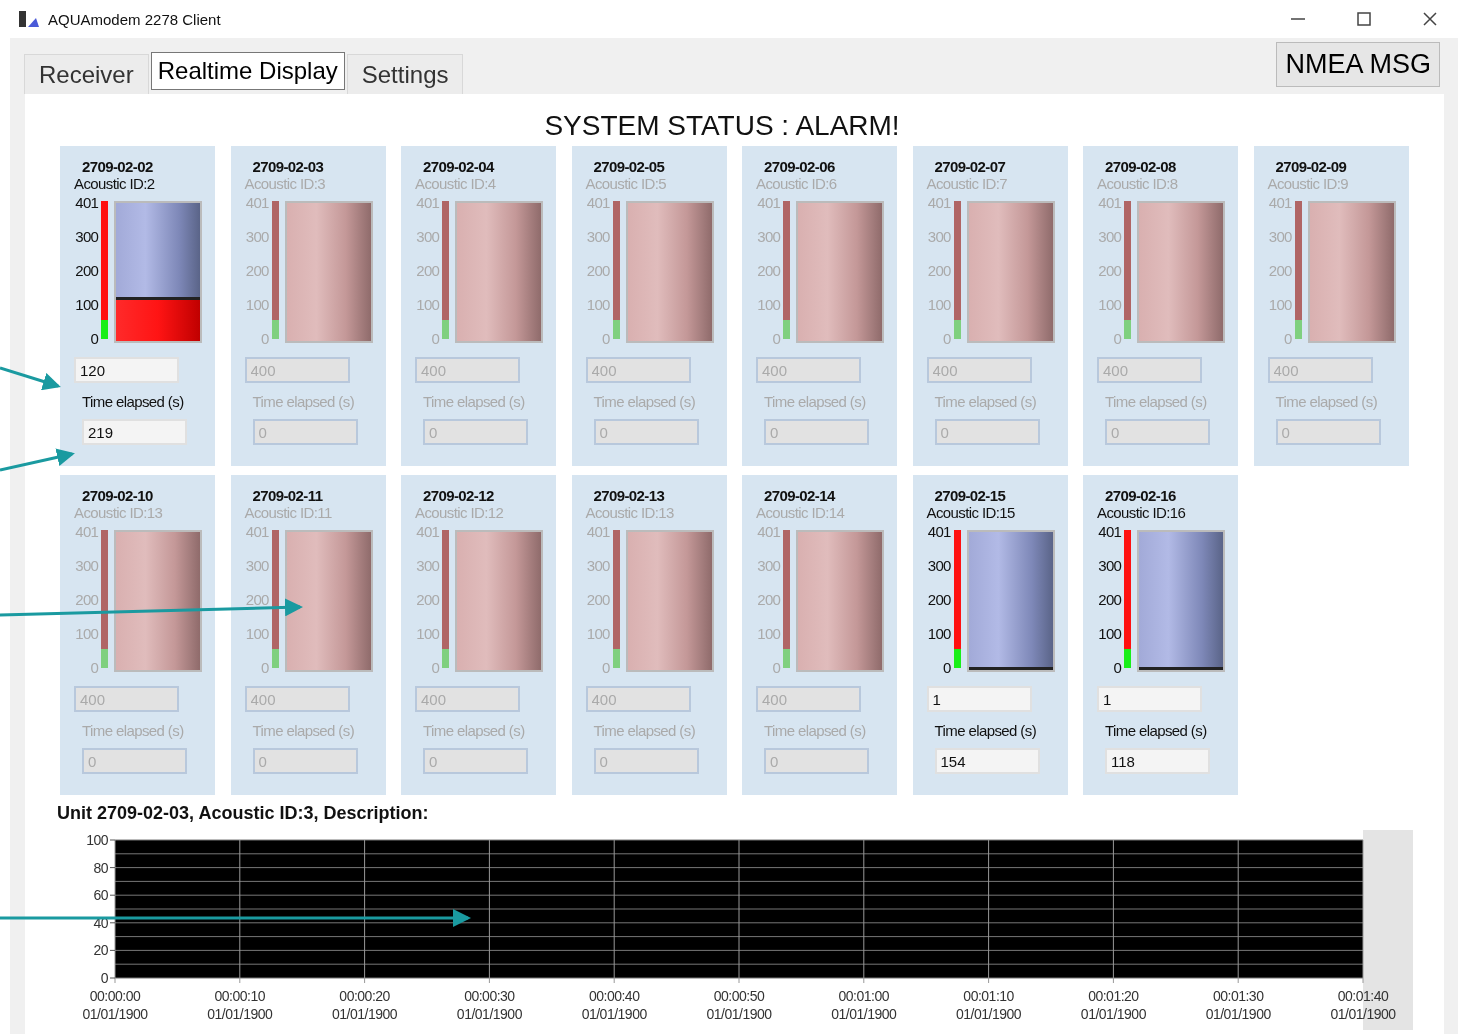  What do you see at coordinates (629, 495) in the screenshot?
I see `unit-serial: 2709-02-13` at bounding box center [629, 495].